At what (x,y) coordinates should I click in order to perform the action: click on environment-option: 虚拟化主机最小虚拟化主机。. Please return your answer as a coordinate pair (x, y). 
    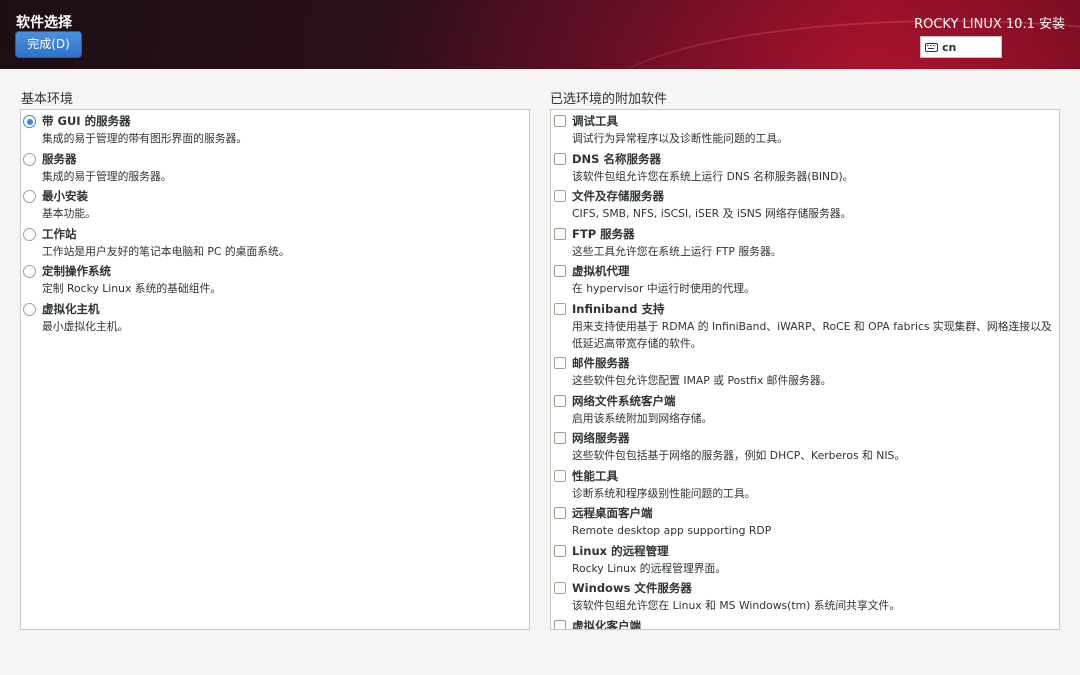
    Looking at the image, I should click on (275, 318).